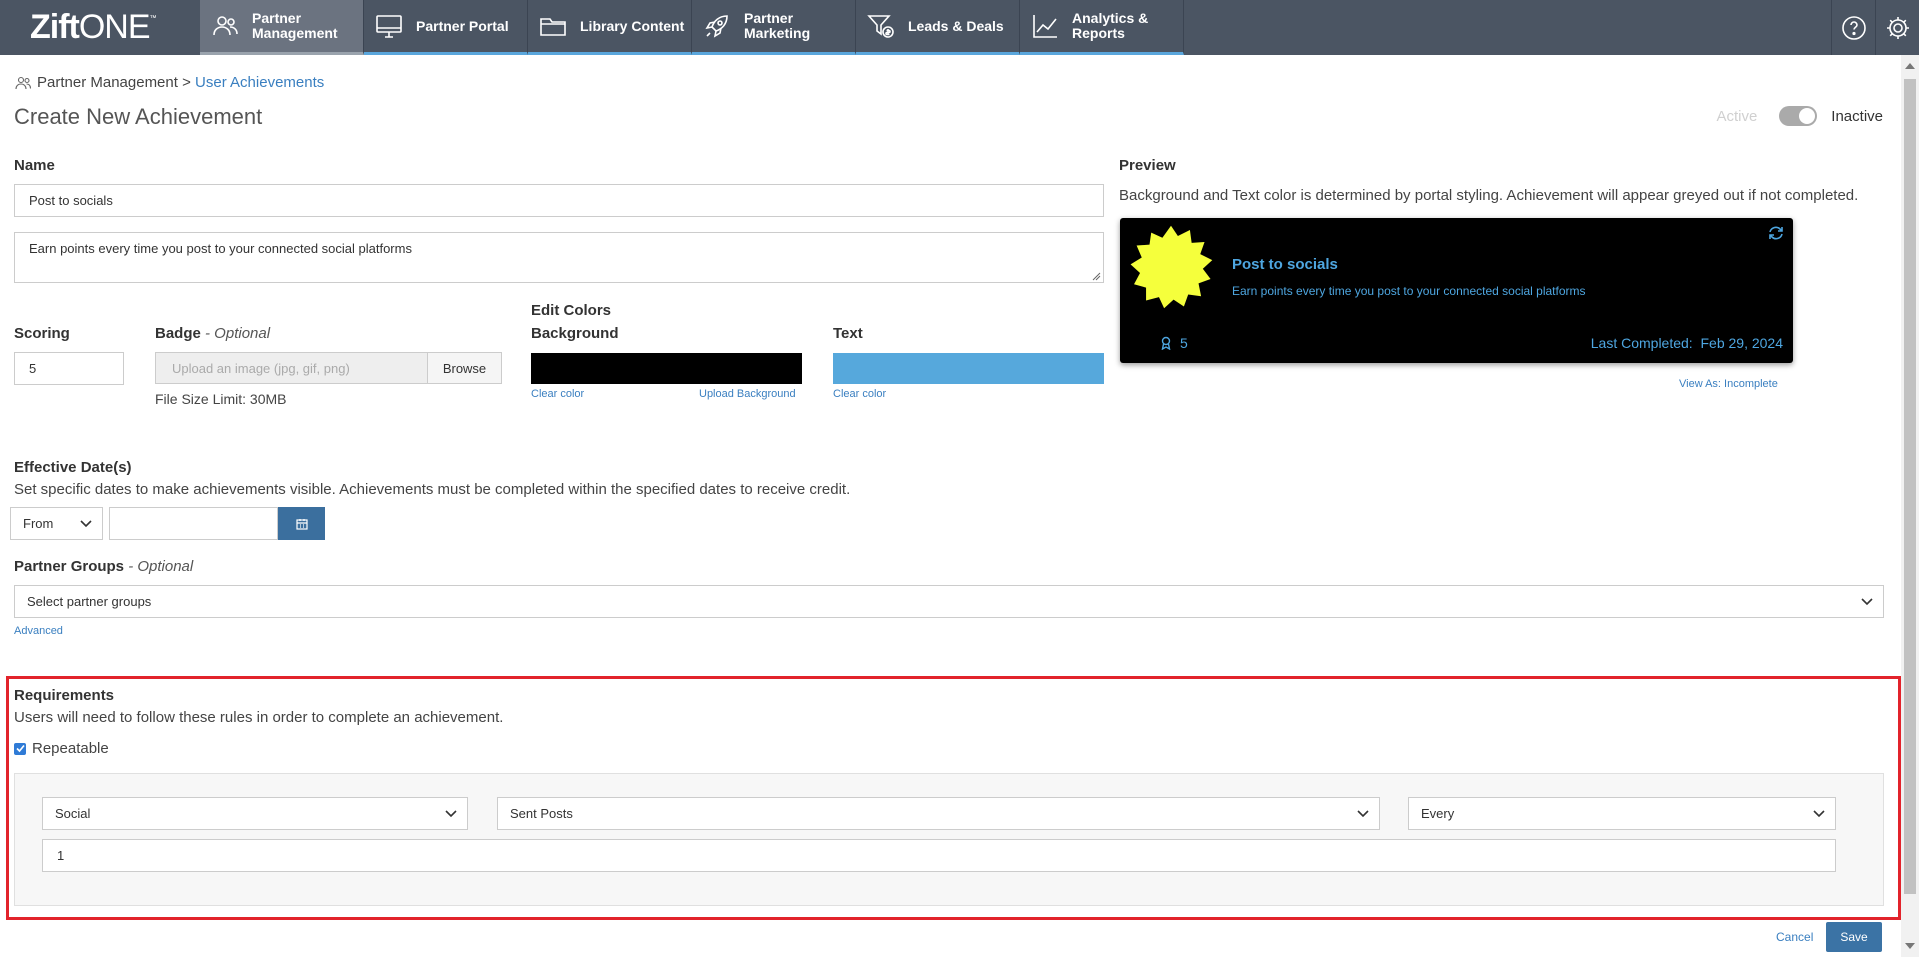 This screenshot has height=957, width=1919. I want to click on preview-last-completed: Last Completed: Feb 29, 2024, so click(1687, 343).